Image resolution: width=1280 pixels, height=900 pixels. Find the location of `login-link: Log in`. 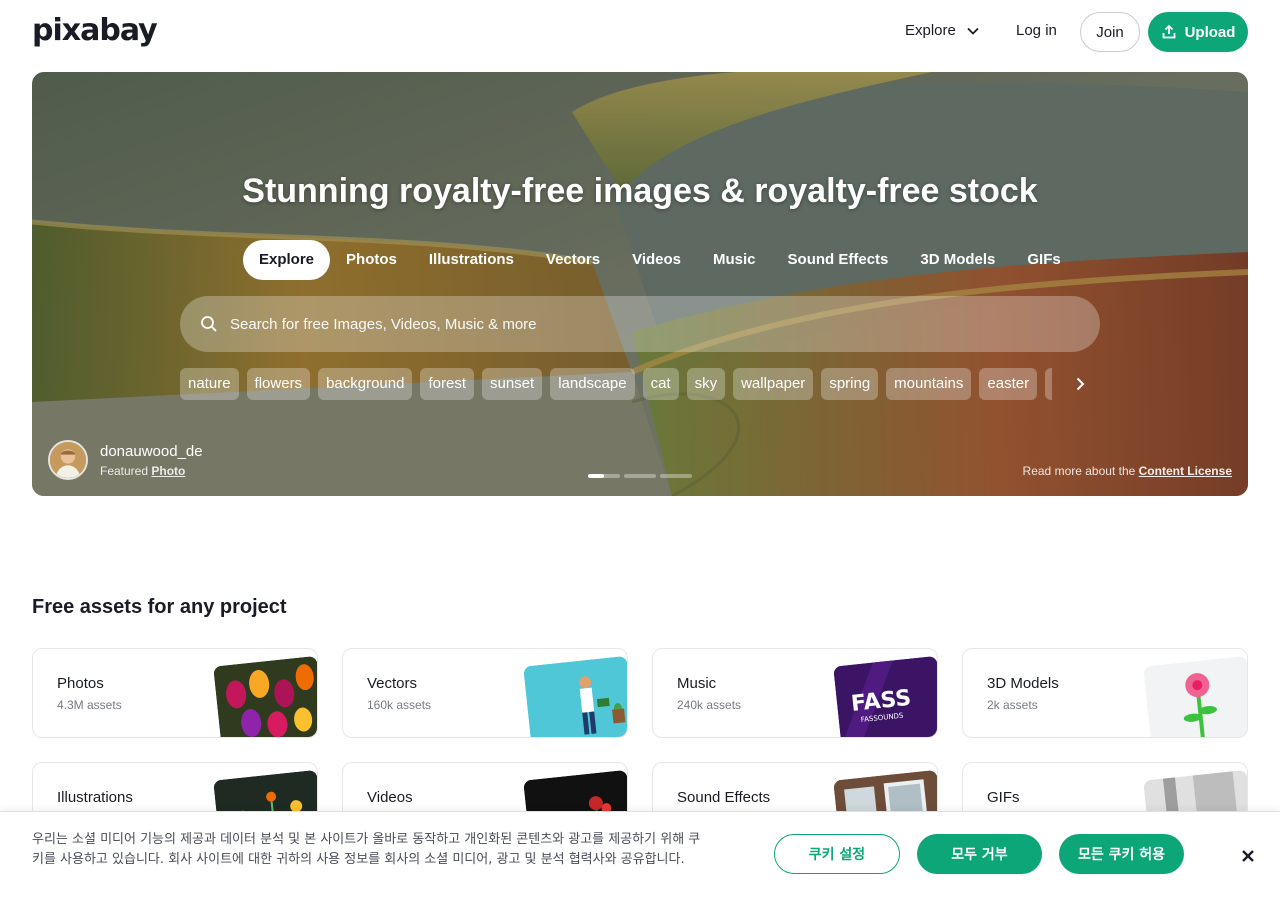

login-link: Log in is located at coordinates (1036, 30).